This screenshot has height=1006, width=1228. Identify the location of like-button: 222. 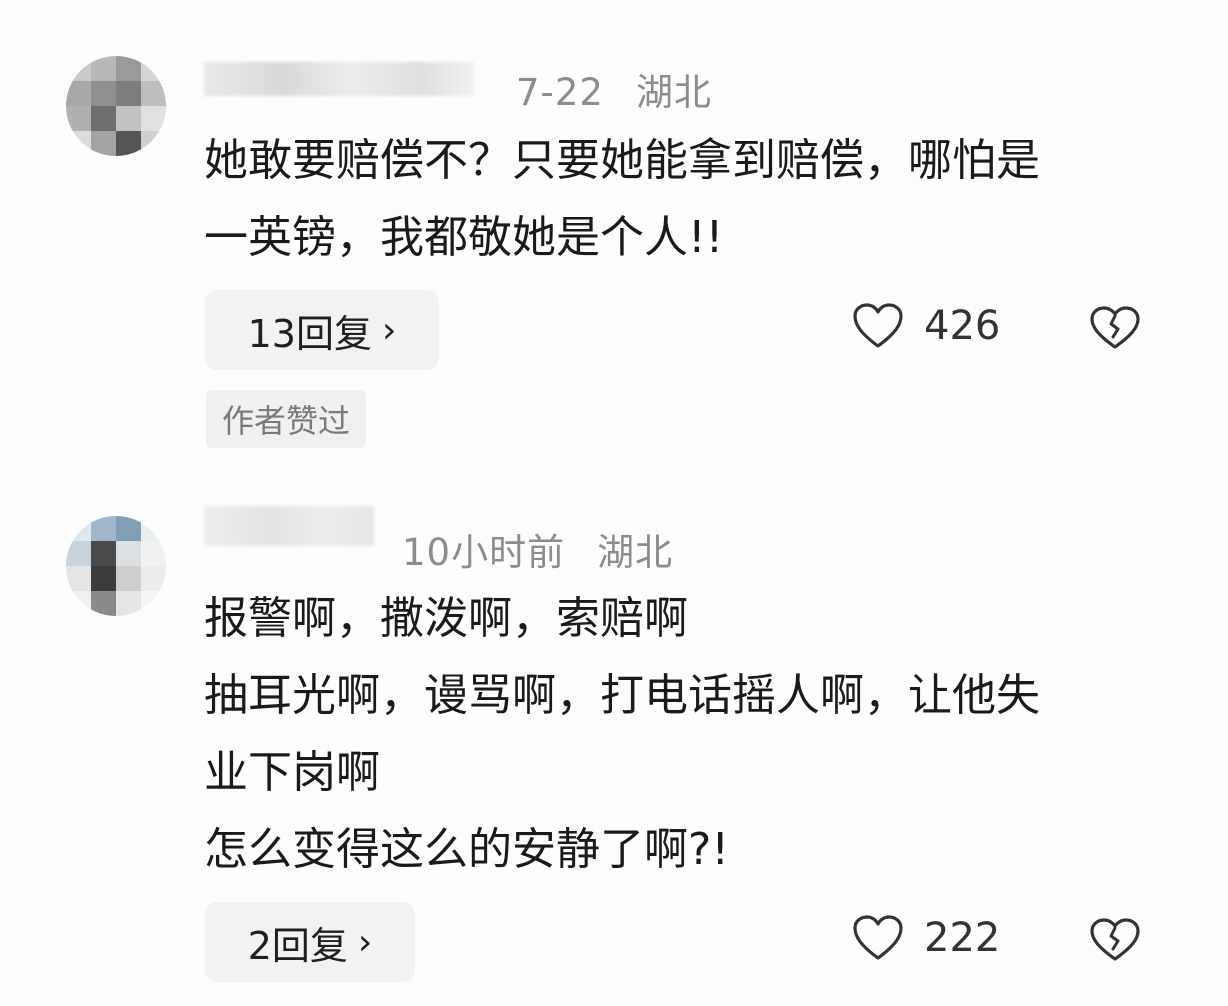
(926, 938).